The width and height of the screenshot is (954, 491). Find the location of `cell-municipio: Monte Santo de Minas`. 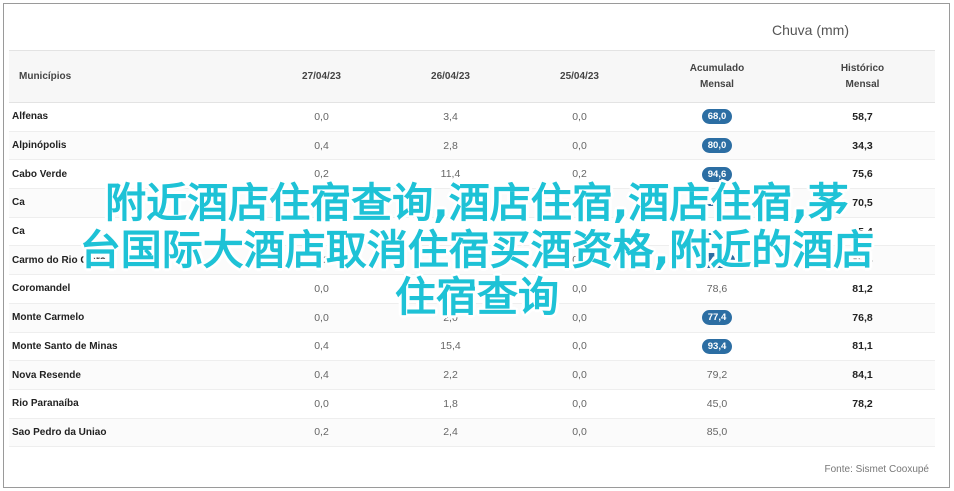

cell-municipio: Monte Santo de Minas is located at coordinates (133, 347).